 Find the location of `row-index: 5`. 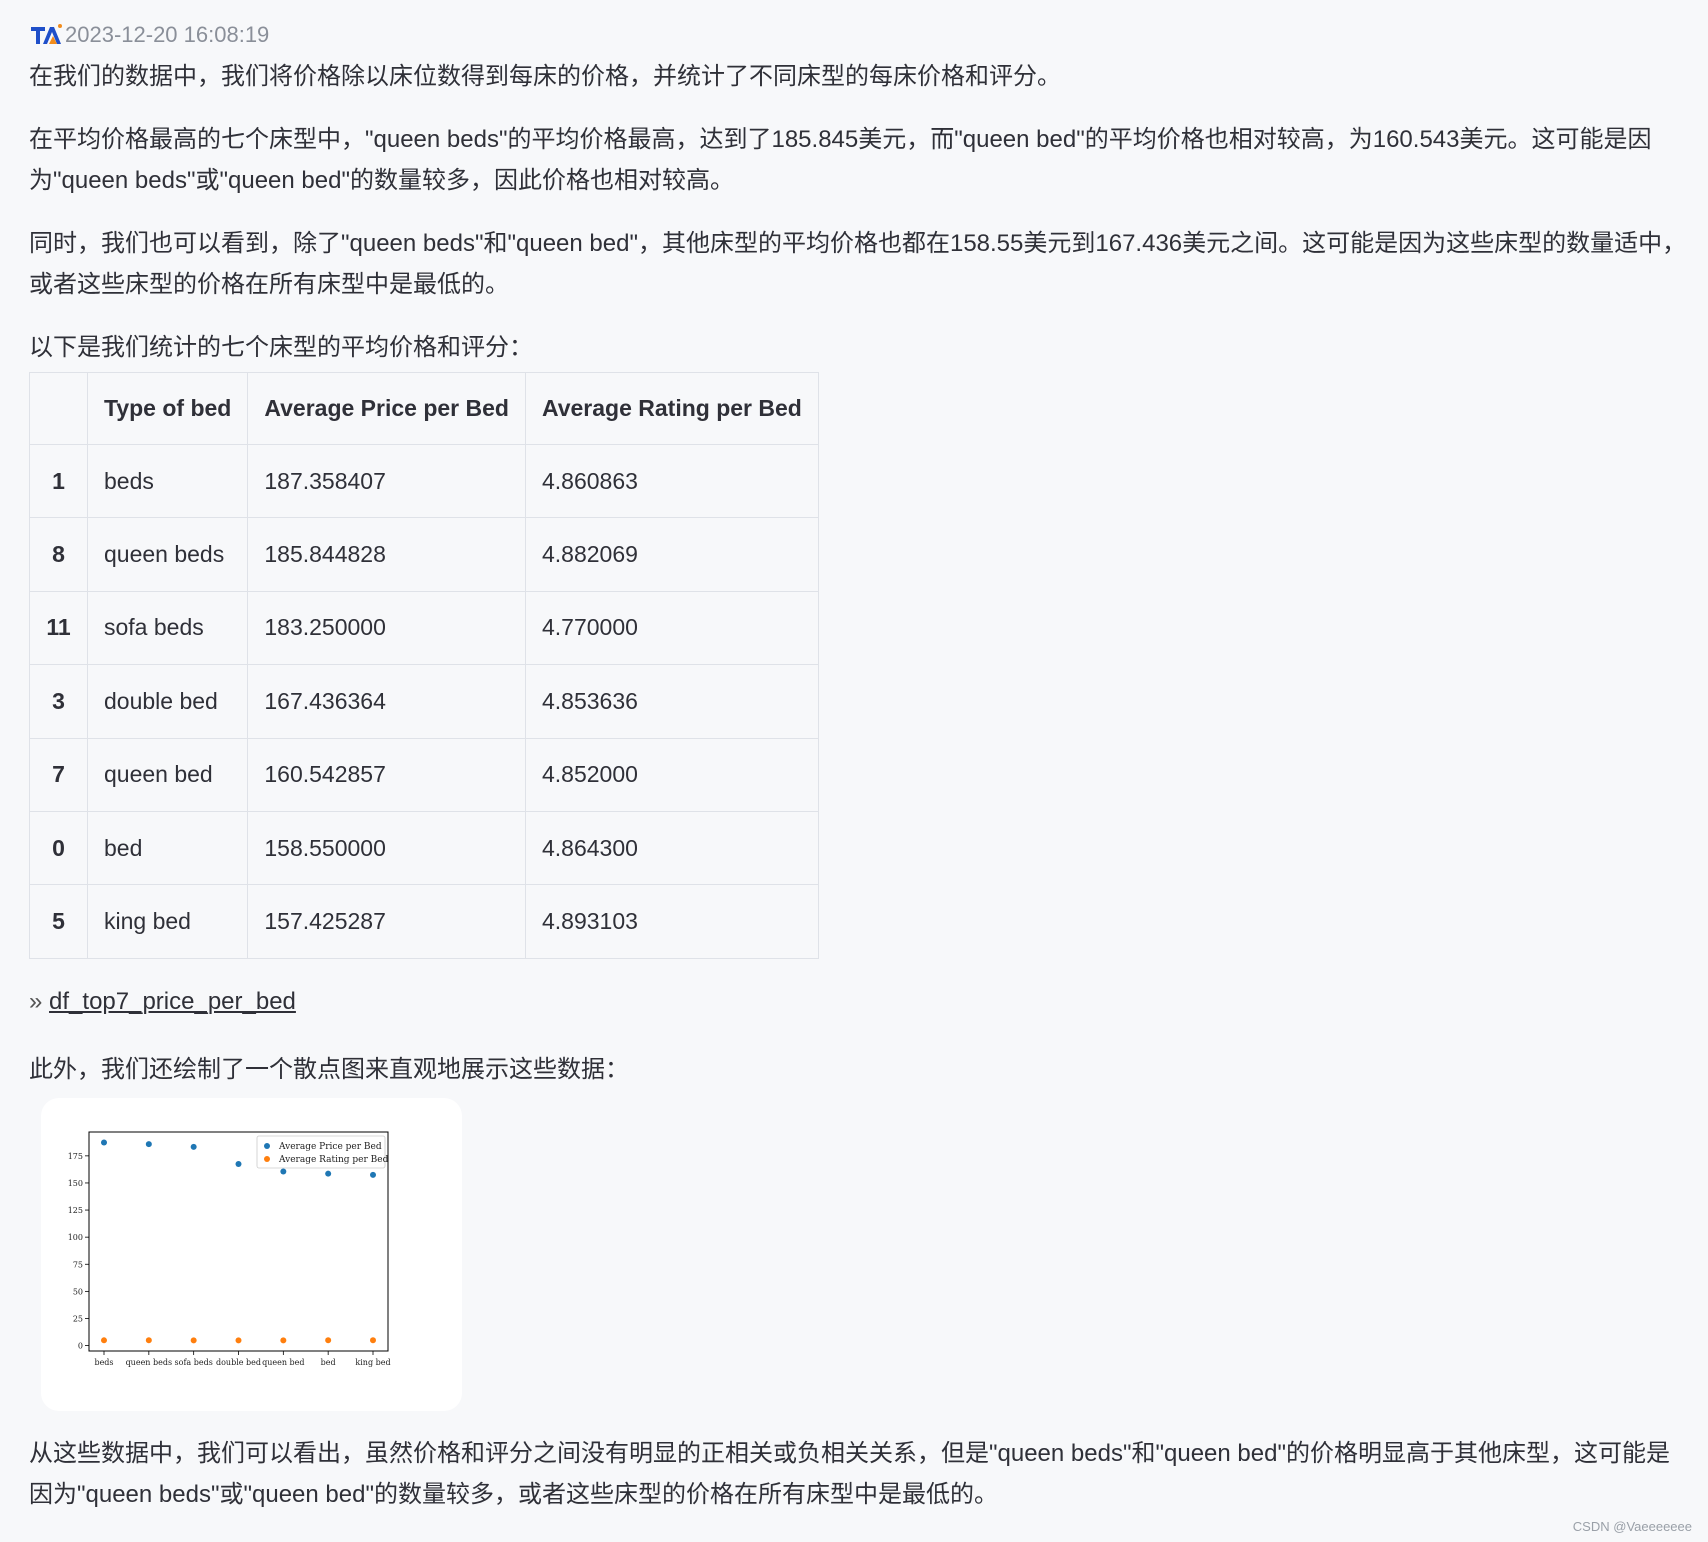

row-index: 5 is located at coordinates (58, 921).